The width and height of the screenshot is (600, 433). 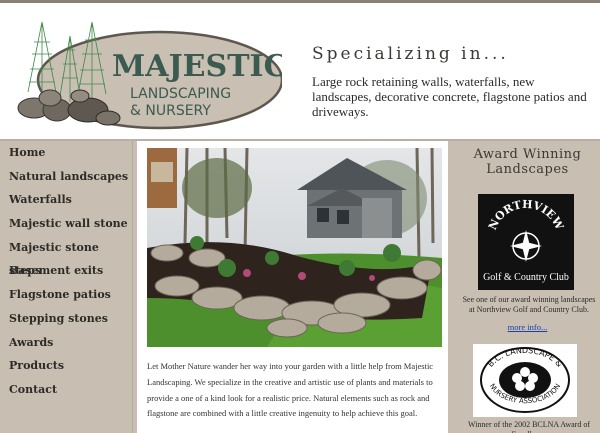 What do you see at coordinates (66, 390) in the screenshot?
I see `nav-item-contact: Contact` at bounding box center [66, 390].